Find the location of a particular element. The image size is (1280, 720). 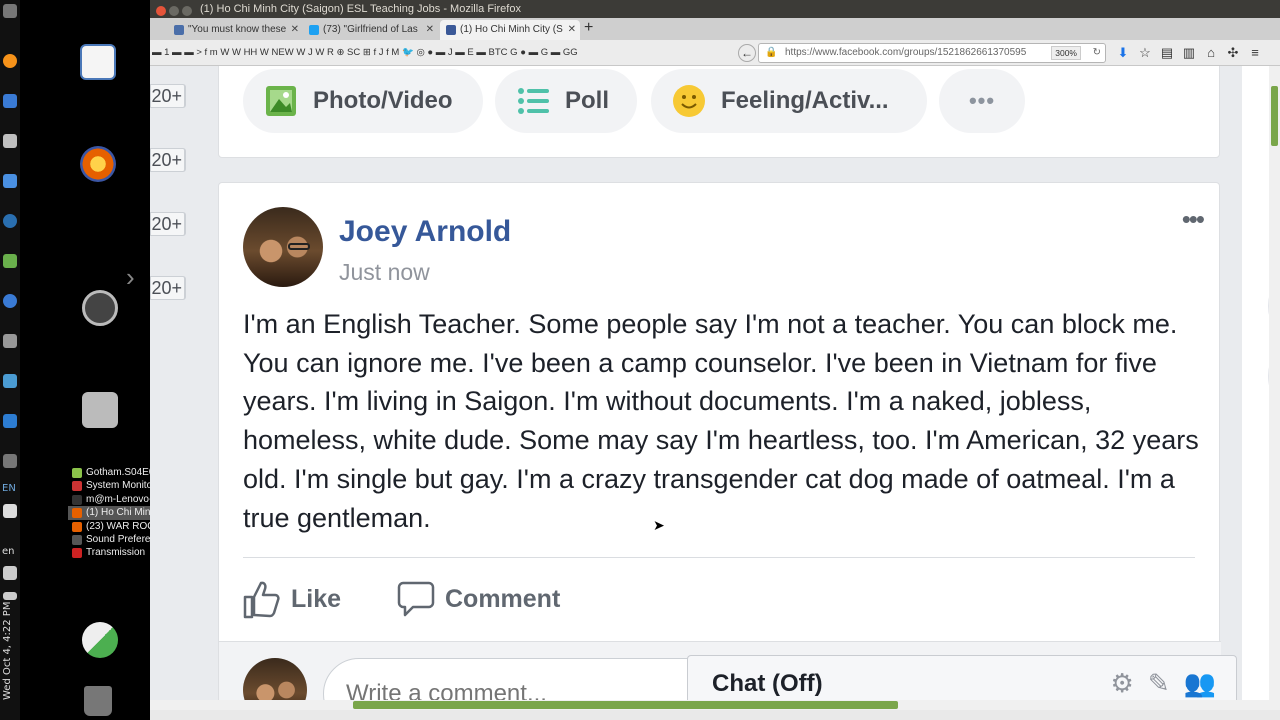

photo-video-button: Photo/Video is located at coordinates (363, 101).